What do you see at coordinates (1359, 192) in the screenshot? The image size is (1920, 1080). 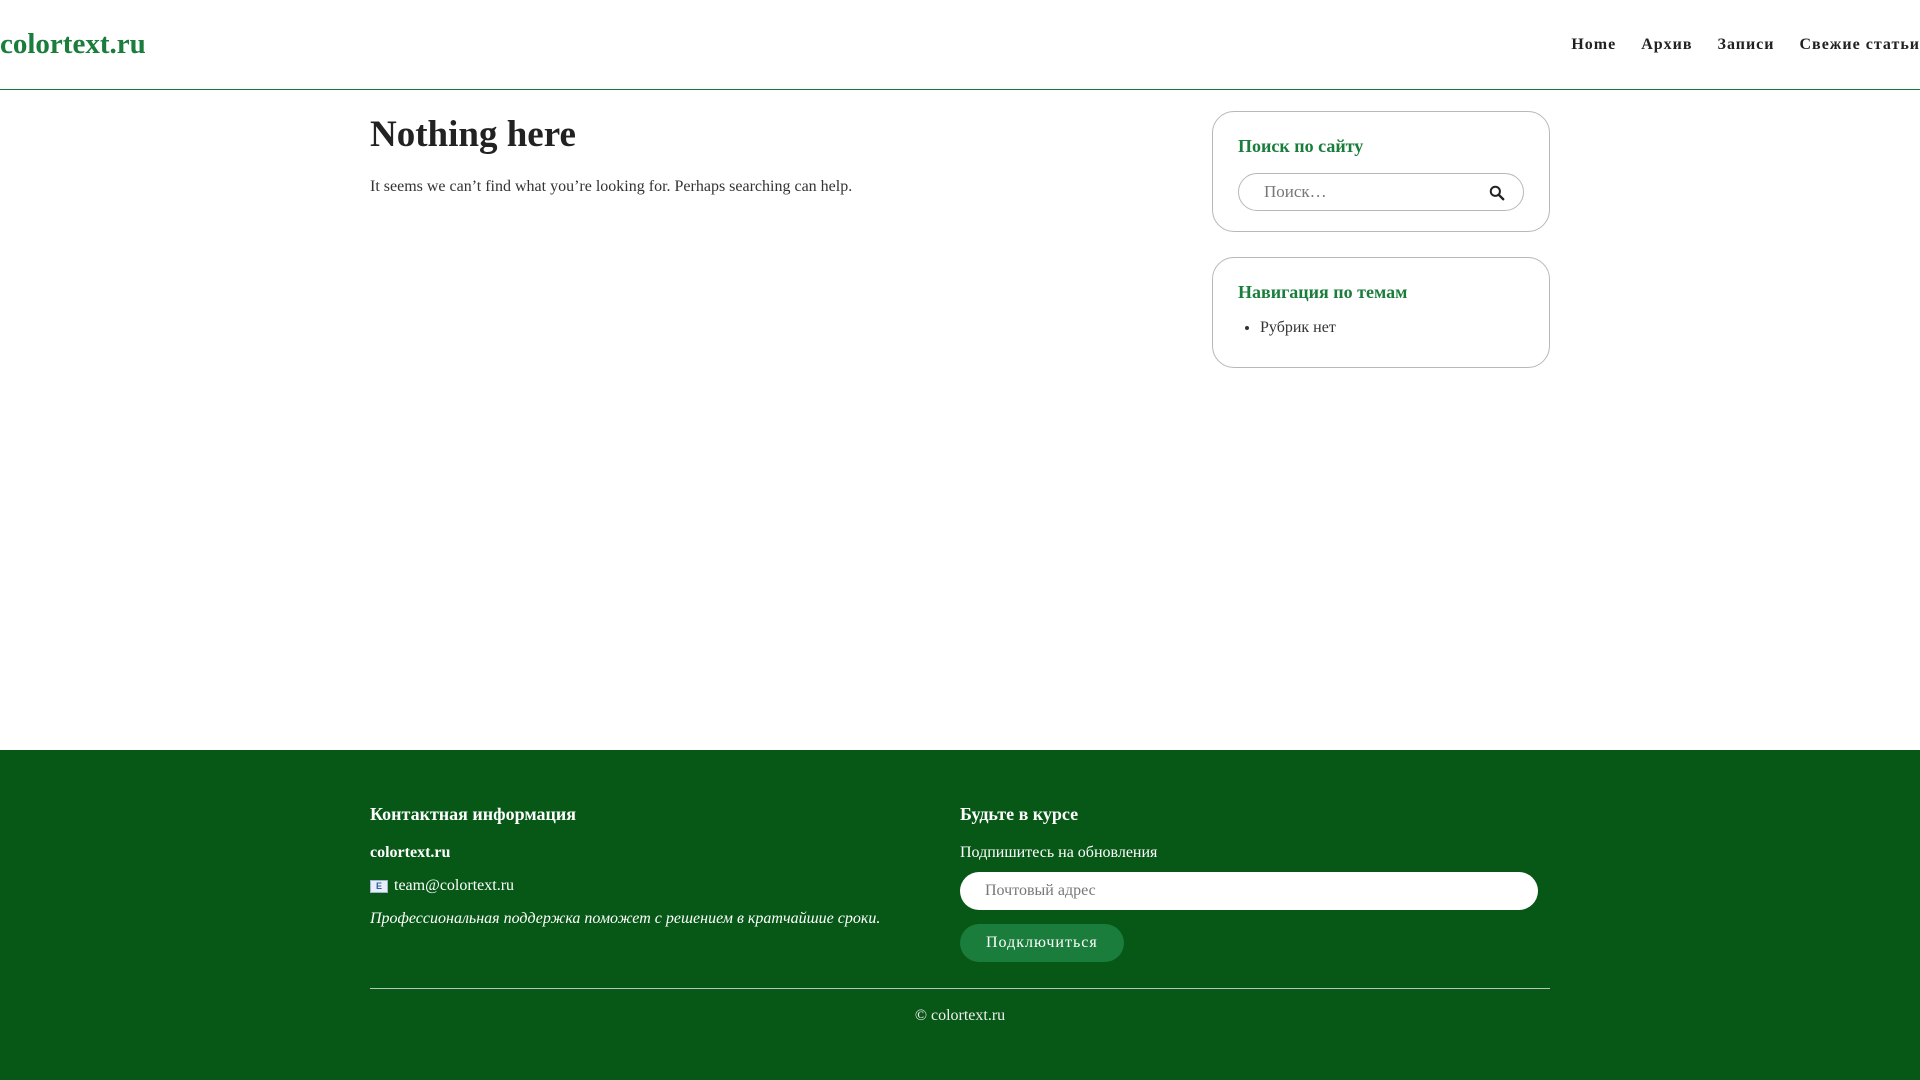 I see `search-input` at bounding box center [1359, 192].